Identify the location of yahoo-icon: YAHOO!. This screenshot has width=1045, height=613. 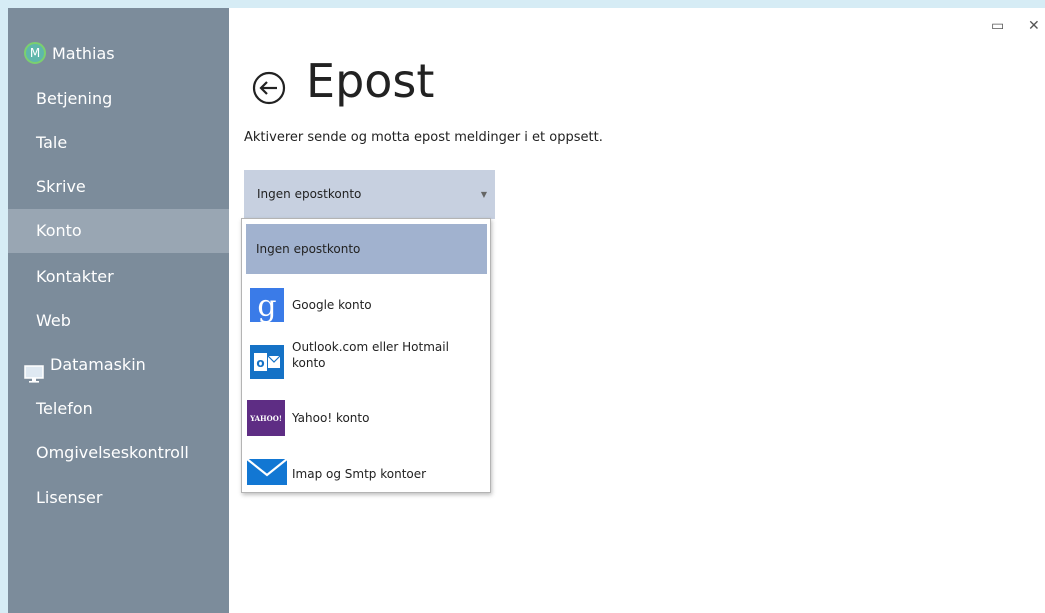
(266, 418).